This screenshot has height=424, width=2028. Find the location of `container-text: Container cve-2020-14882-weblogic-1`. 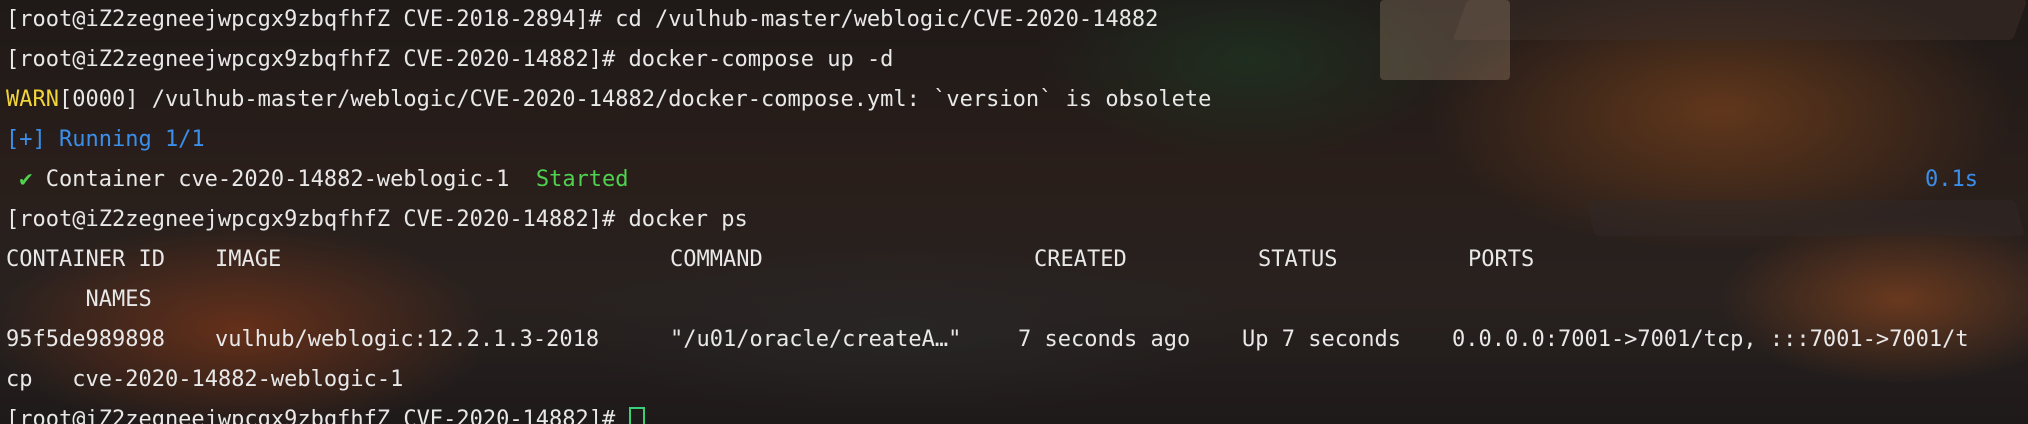

container-text: Container cve-2020-14882-weblogic-1 is located at coordinates (284, 179).